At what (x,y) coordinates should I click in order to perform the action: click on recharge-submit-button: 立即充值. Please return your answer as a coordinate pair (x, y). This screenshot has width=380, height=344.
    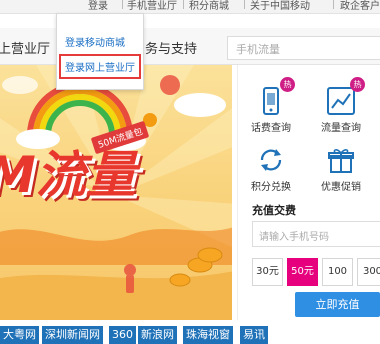
    Looking at the image, I should click on (337, 304).